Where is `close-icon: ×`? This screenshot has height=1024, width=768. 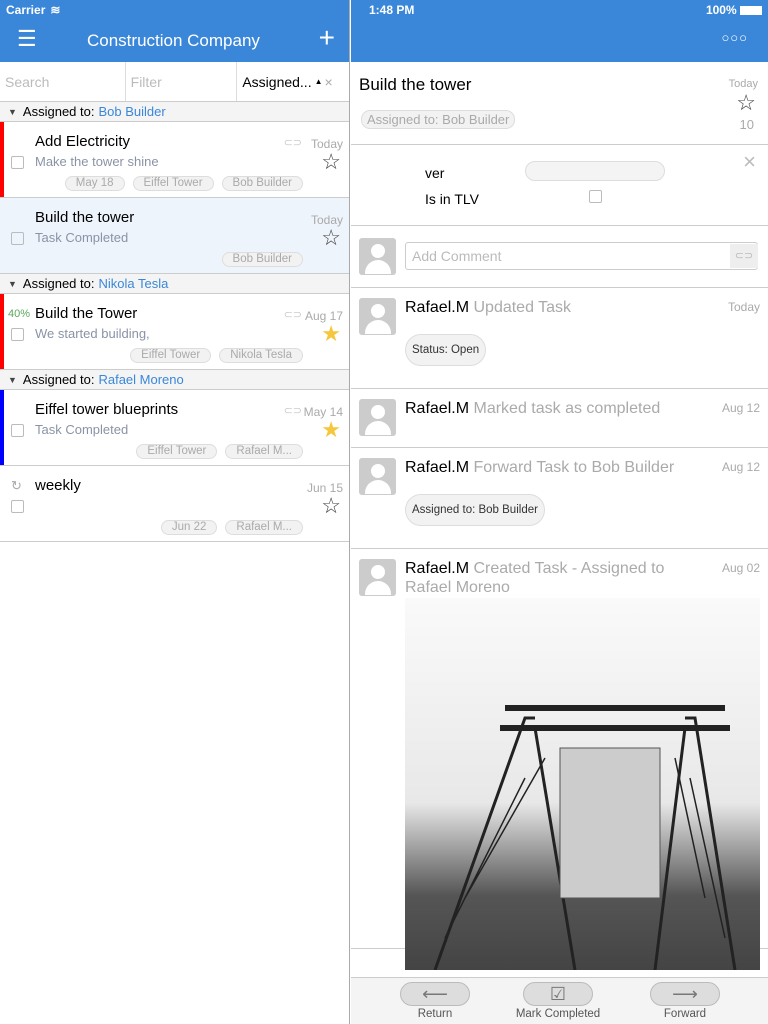
close-icon: × is located at coordinates (749, 162).